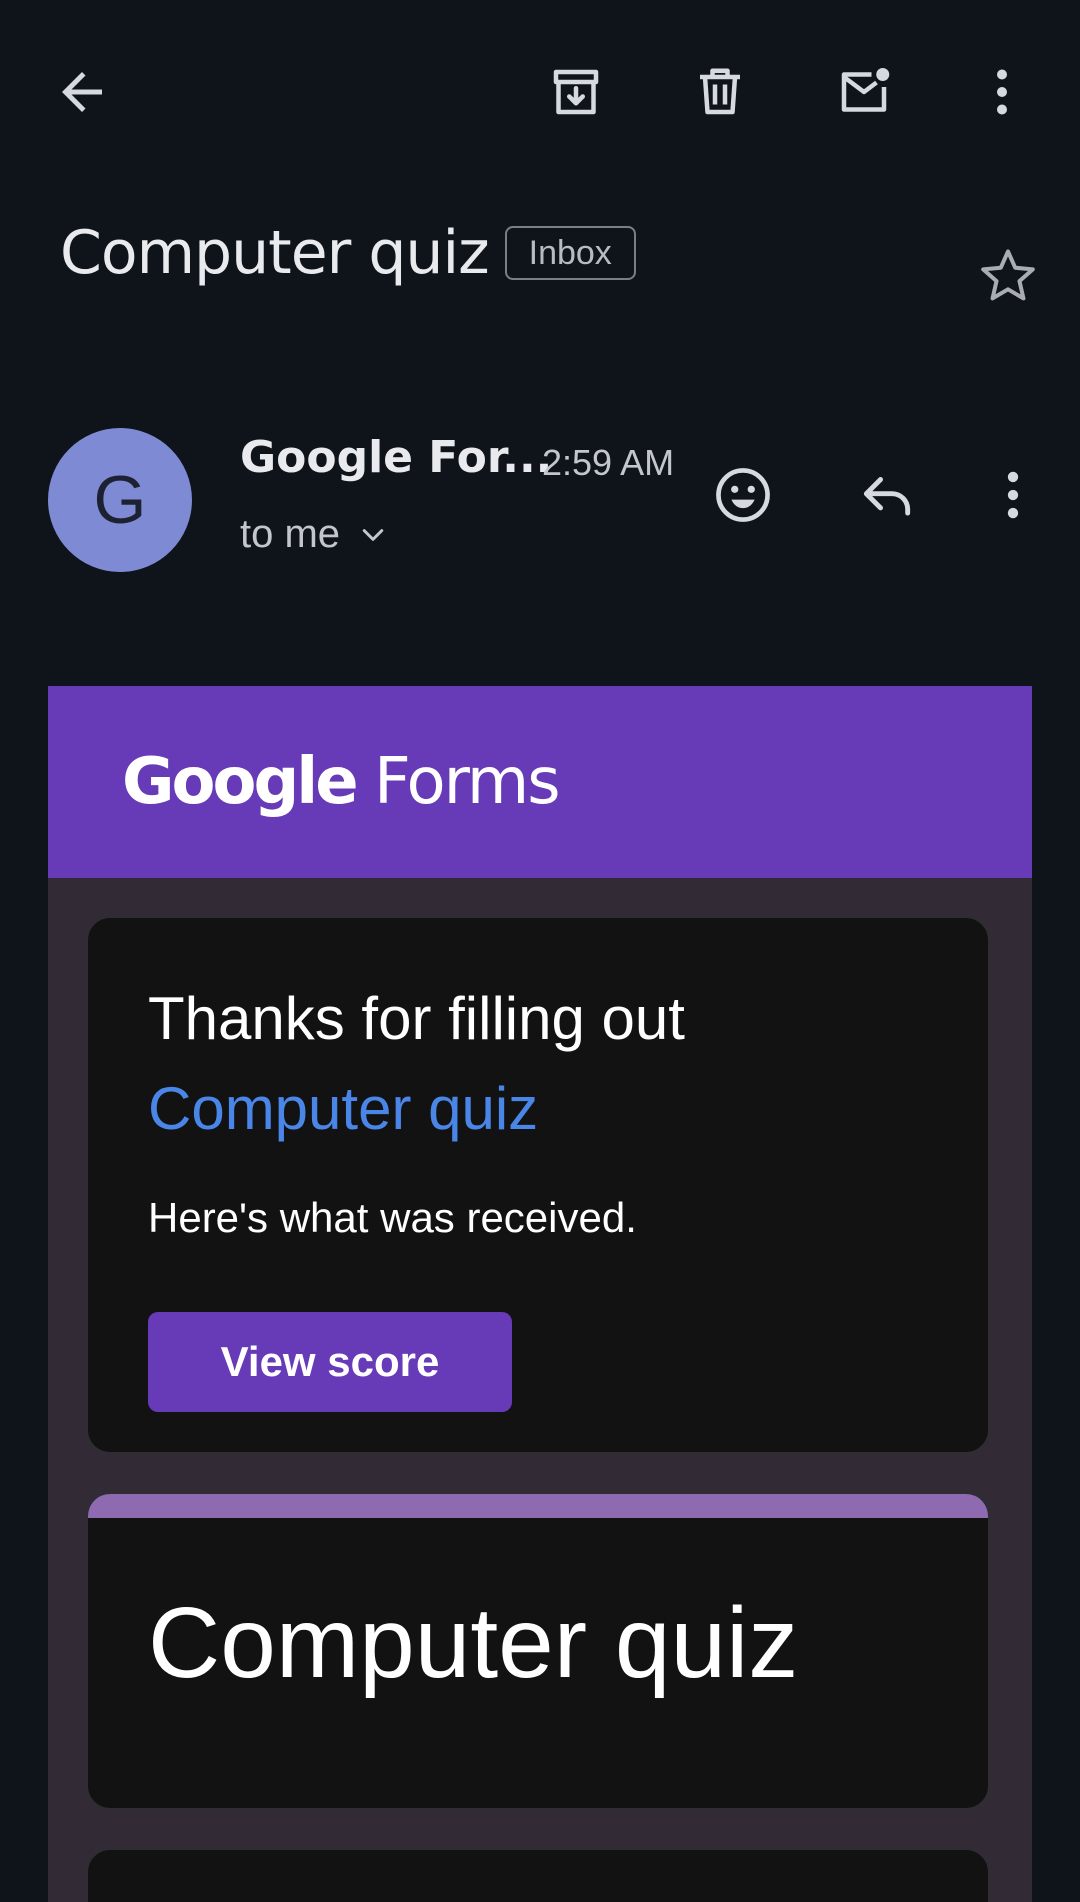  What do you see at coordinates (473, 1643) in the screenshot?
I see `form-title: Computer quiz` at bounding box center [473, 1643].